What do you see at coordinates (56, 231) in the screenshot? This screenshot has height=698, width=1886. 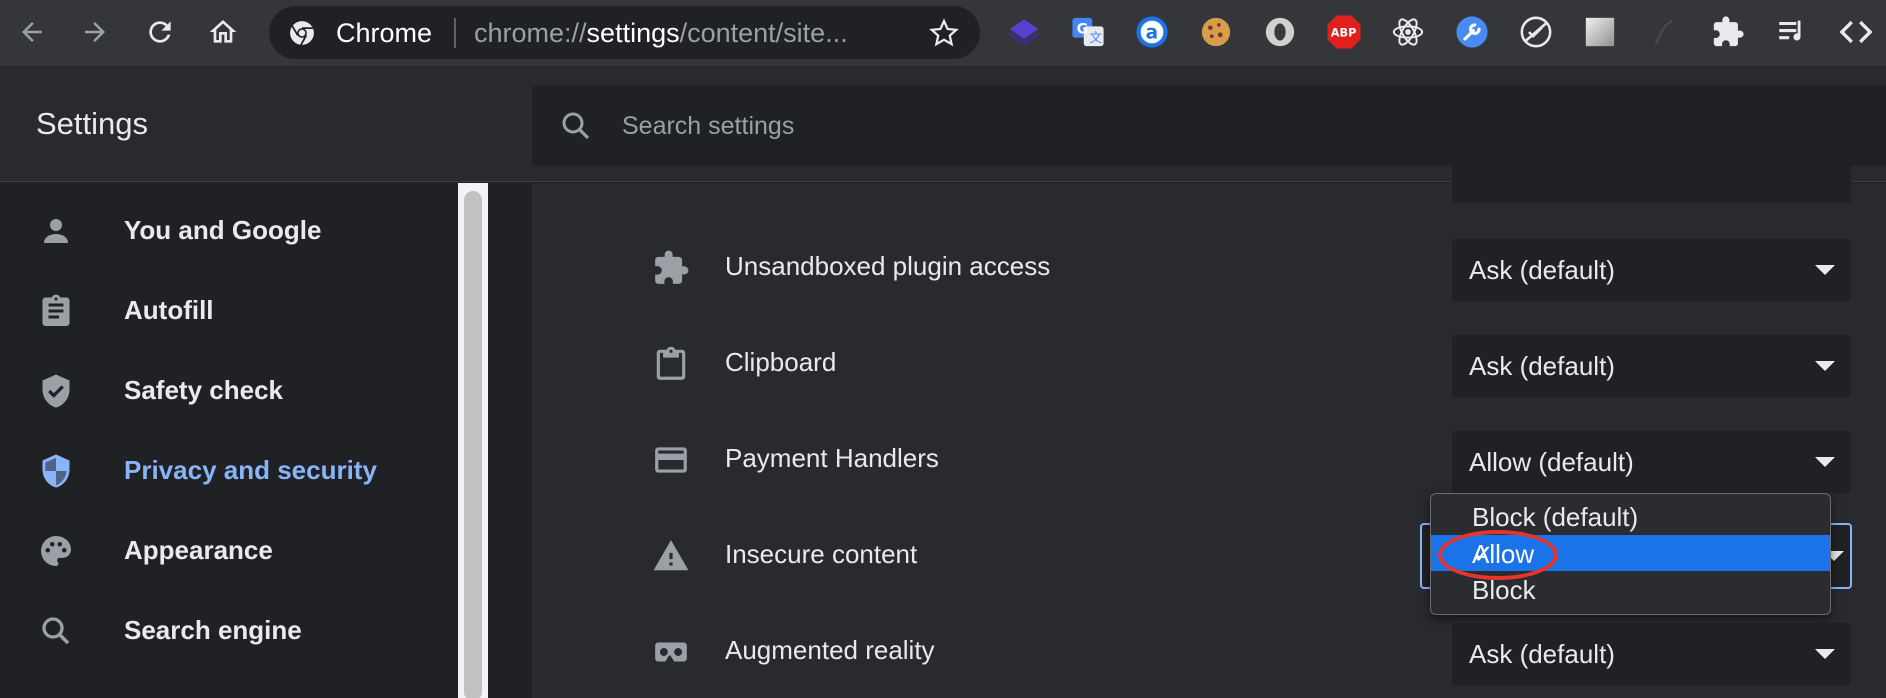 I see `person-icon` at bounding box center [56, 231].